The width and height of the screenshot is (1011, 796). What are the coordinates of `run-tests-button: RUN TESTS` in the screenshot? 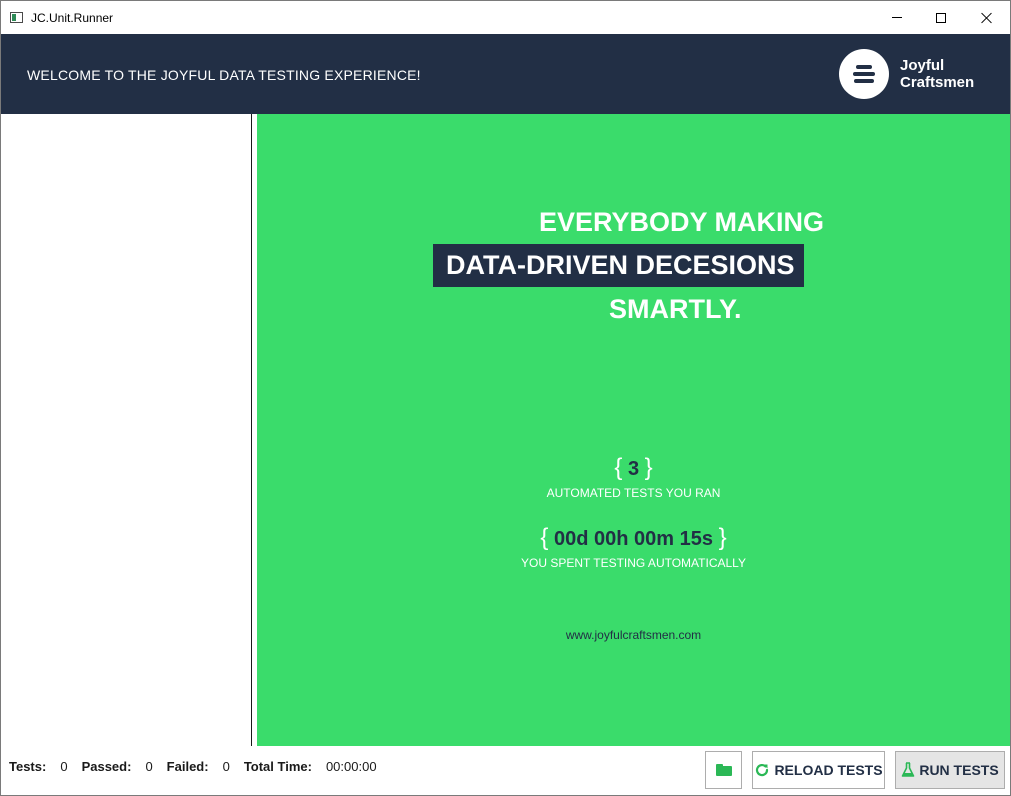 It's located at (950, 770).